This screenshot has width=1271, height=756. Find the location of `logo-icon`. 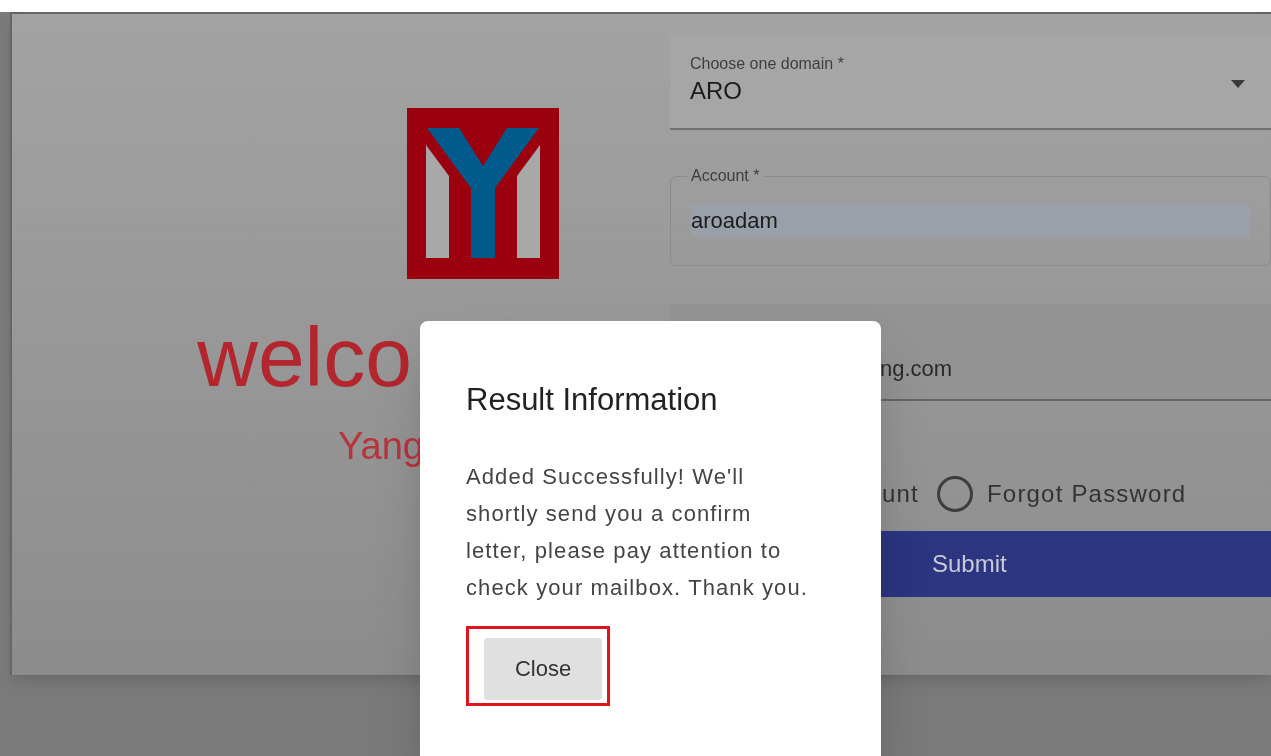

logo-icon is located at coordinates (483, 193).